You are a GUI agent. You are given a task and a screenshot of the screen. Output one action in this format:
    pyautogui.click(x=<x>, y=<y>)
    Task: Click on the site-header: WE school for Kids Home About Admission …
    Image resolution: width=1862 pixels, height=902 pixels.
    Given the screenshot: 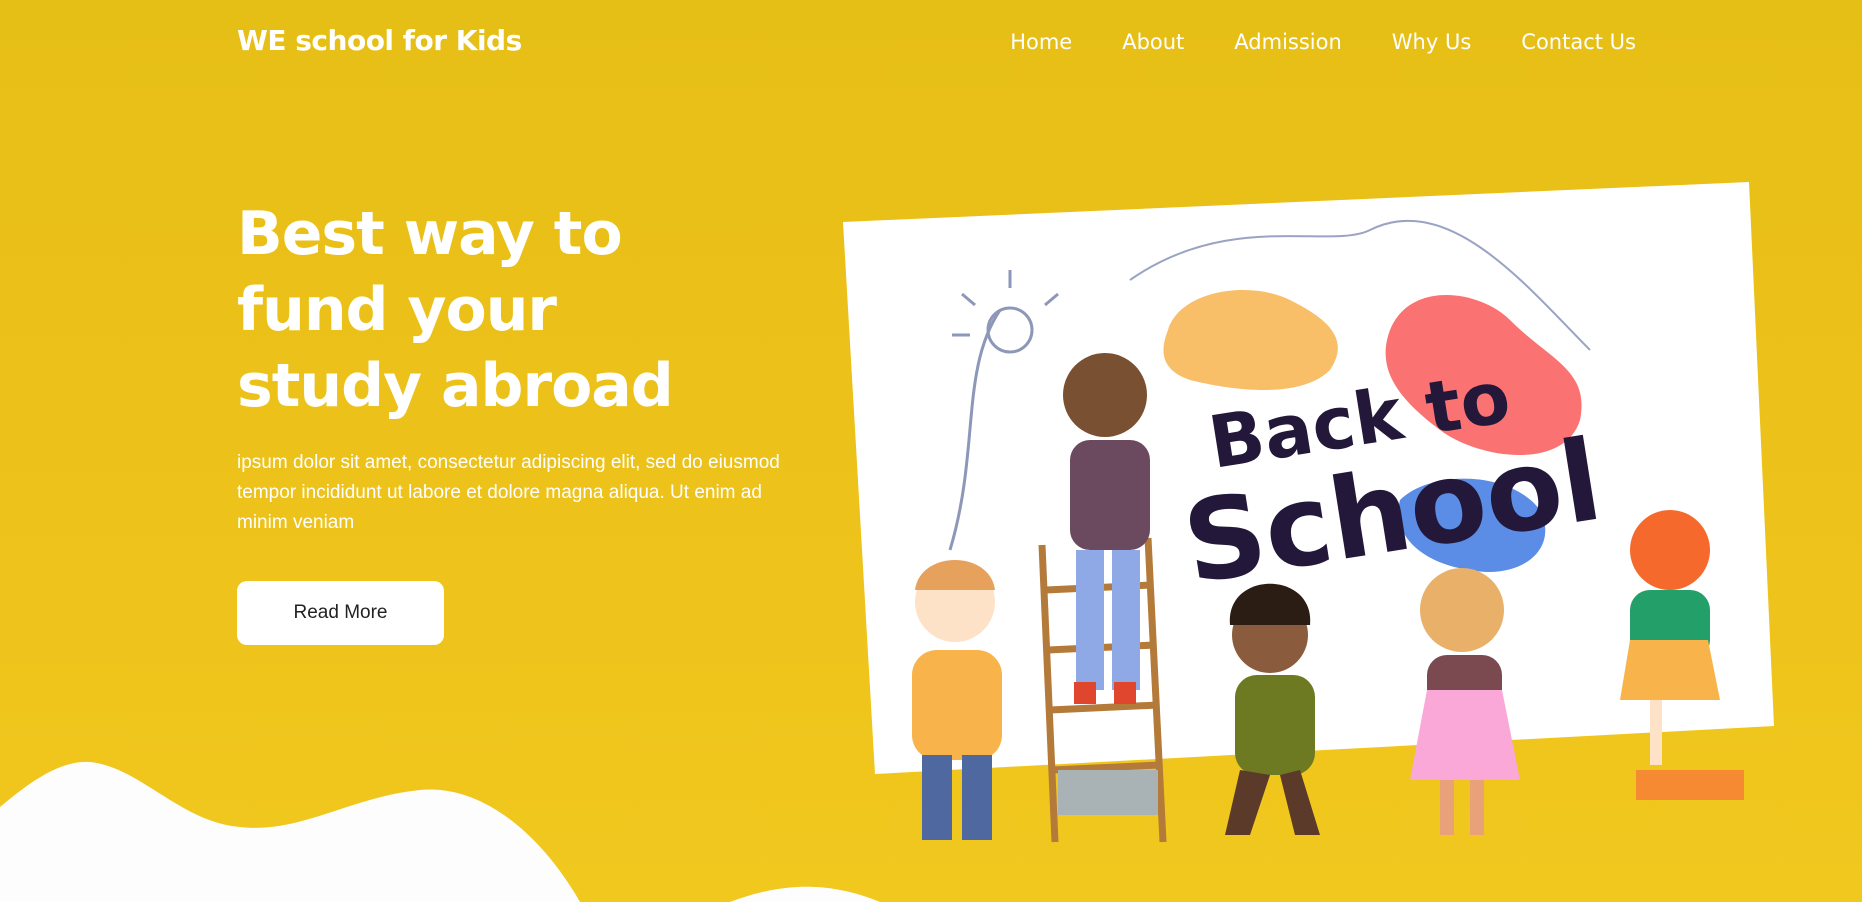 What is the action you would take?
    pyautogui.click(x=931, y=45)
    